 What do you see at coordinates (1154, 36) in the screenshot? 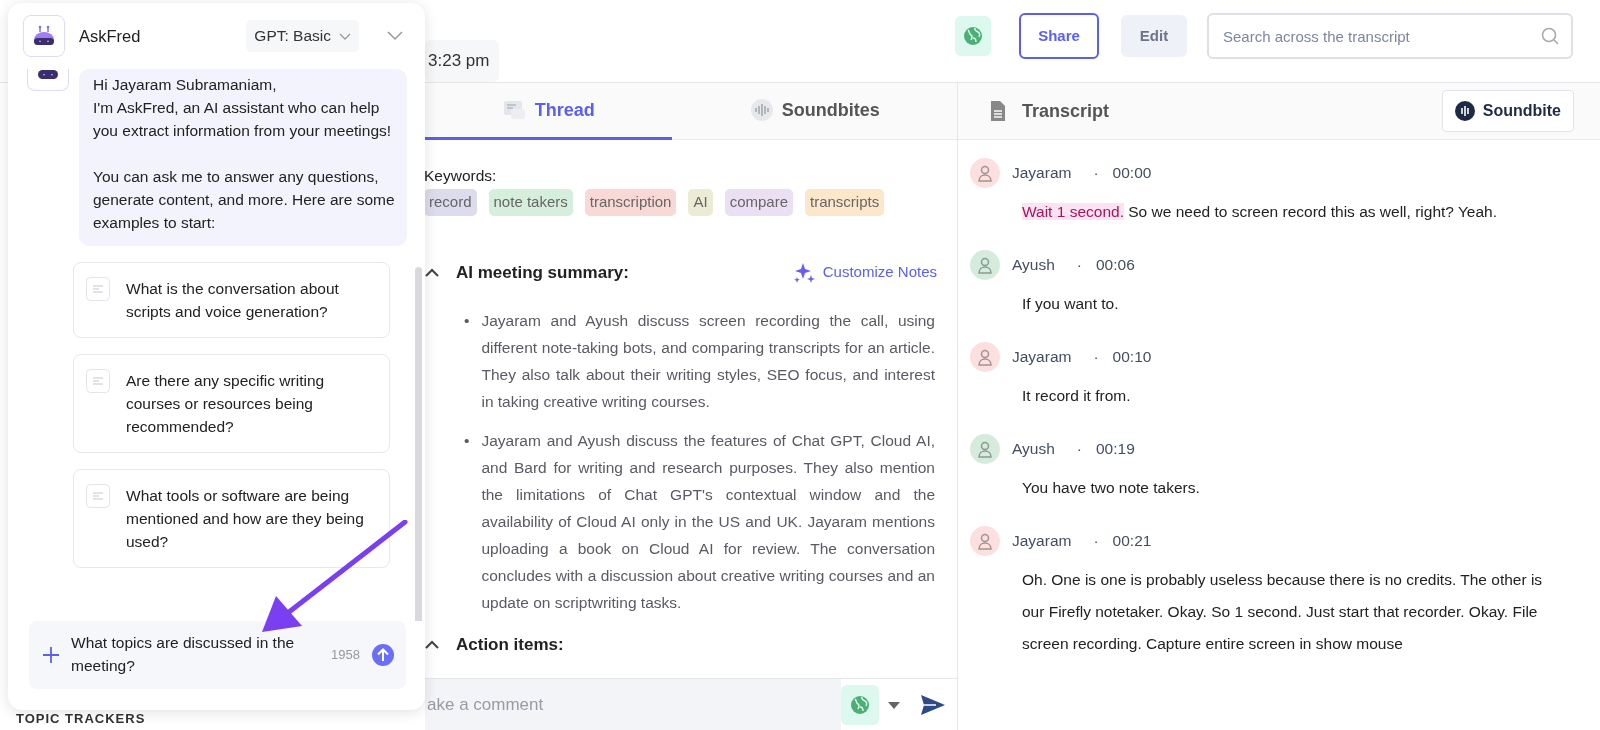
I see `edit-button: Edit` at bounding box center [1154, 36].